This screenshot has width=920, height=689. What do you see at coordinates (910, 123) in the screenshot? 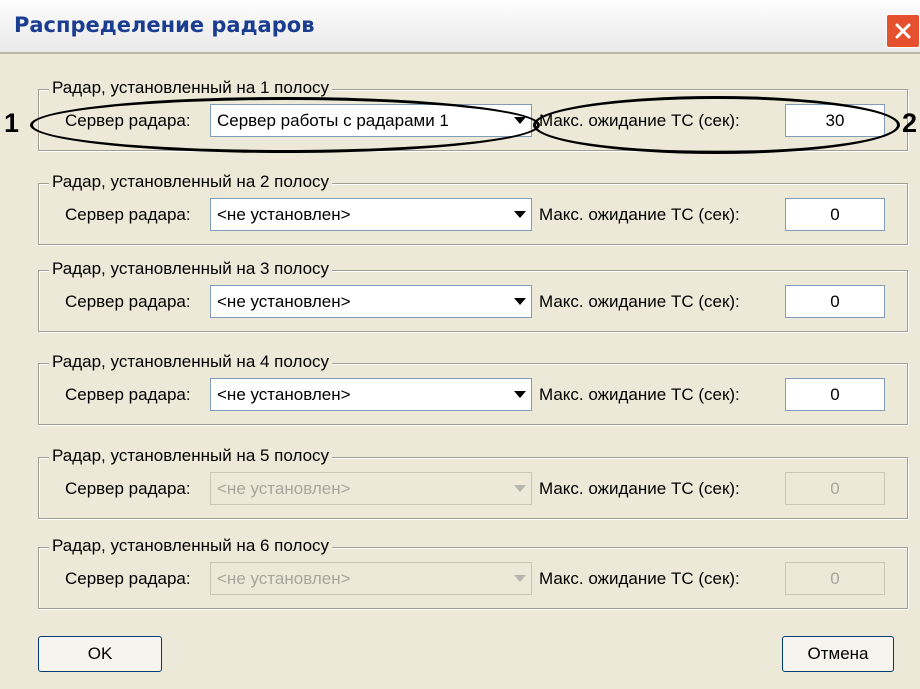
I see `callout-2: 2` at bounding box center [910, 123].